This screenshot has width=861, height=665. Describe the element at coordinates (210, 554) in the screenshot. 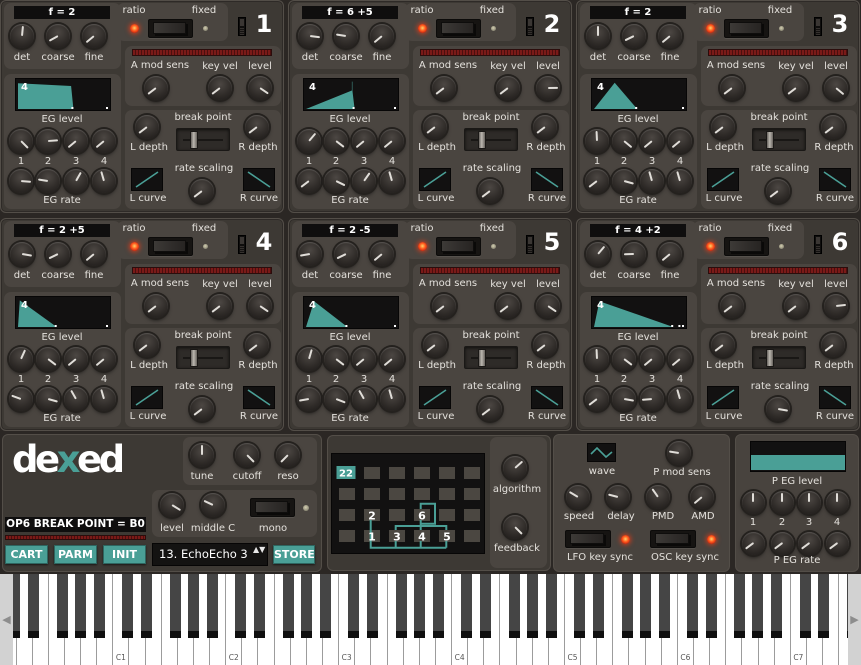

I see `program-select: 13. EchoEcho 3 ▲▼` at that location.